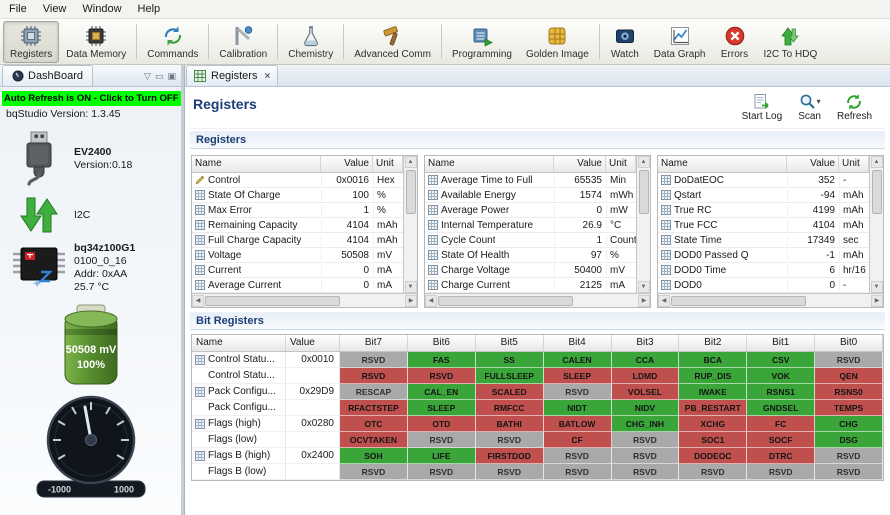 The image size is (890, 515). What do you see at coordinates (530, 225) in the screenshot?
I see `table-row: Internal Temperature 26.9 °C` at bounding box center [530, 225].